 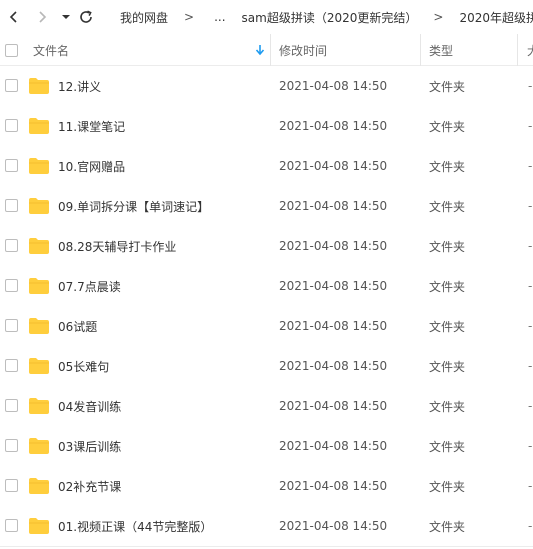 I want to click on refresh-button, so click(x=86, y=17).